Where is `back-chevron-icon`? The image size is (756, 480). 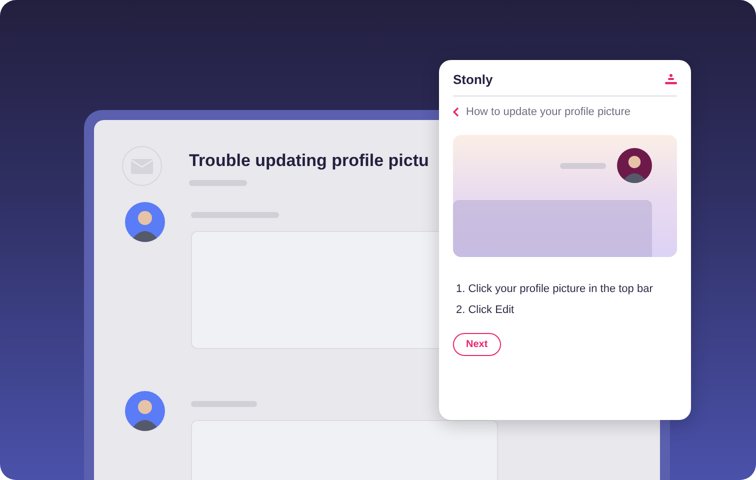 back-chevron-icon is located at coordinates (456, 112).